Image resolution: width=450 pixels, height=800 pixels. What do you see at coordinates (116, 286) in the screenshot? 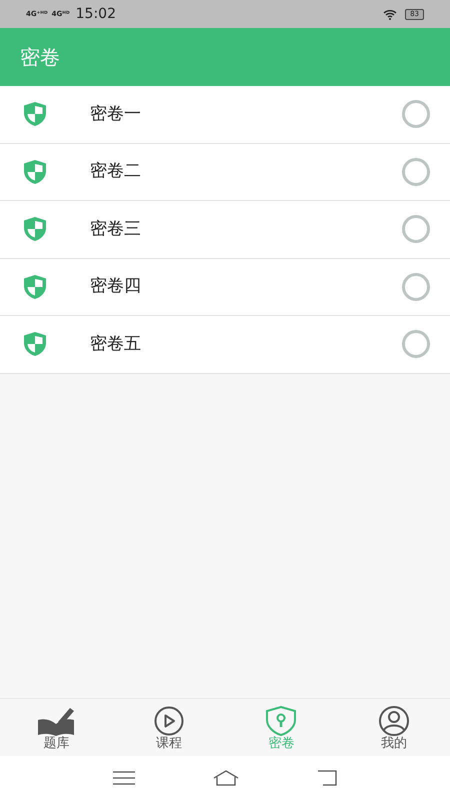
I see `paper-name: 密卷四` at bounding box center [116, 286].